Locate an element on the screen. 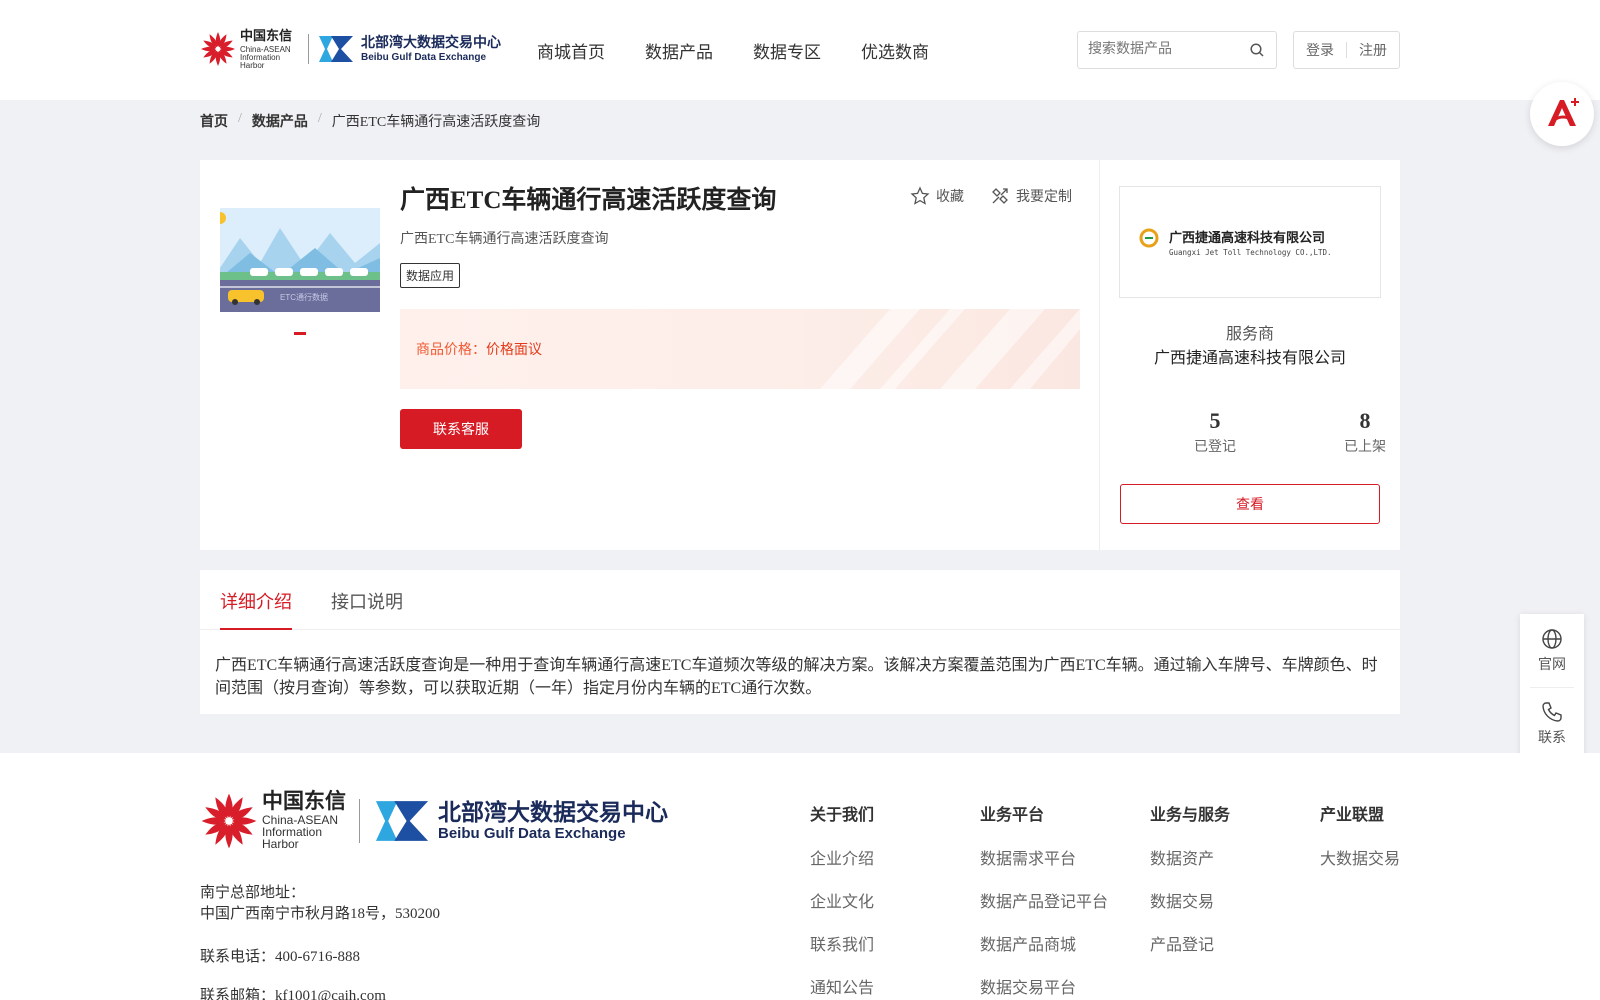 The image size is (1600, 1000). nav-data-products: 数据产品 is located at coordinates (679, 50).